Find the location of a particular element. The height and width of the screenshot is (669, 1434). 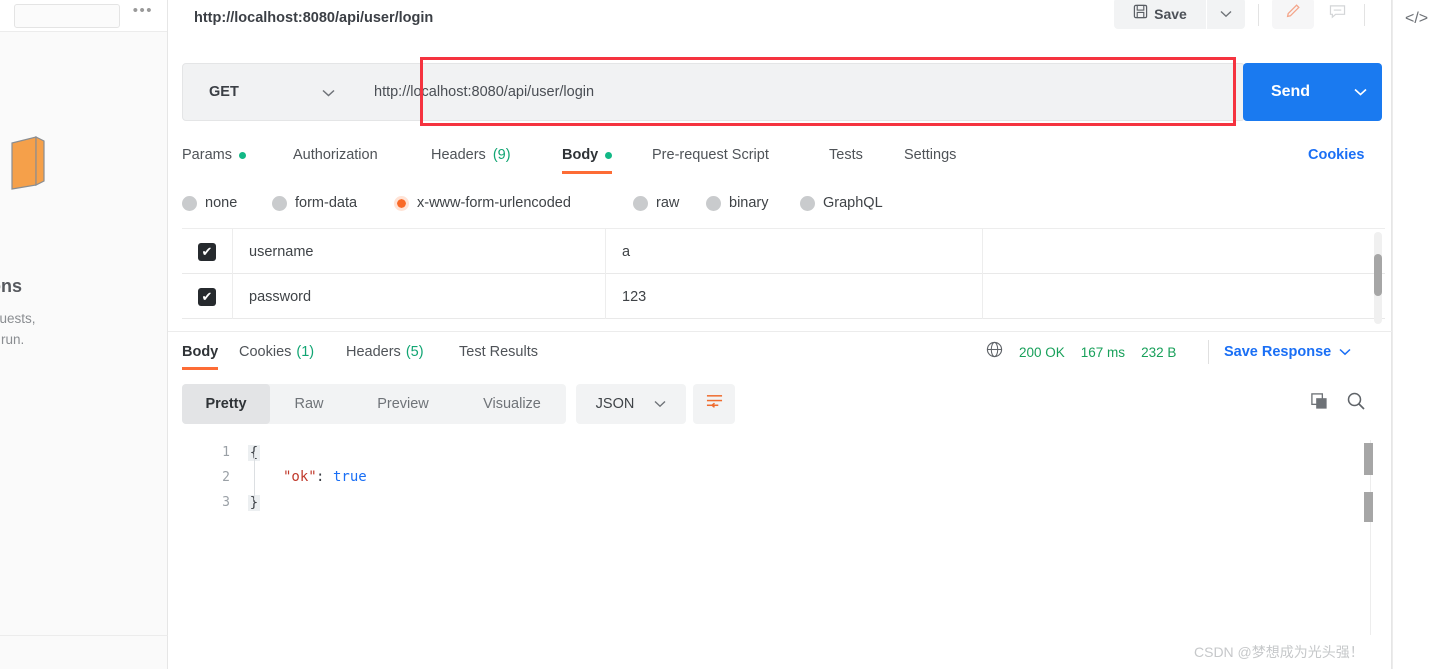

response-tab-headers-count: (5) is located at coordinates (414, 352).